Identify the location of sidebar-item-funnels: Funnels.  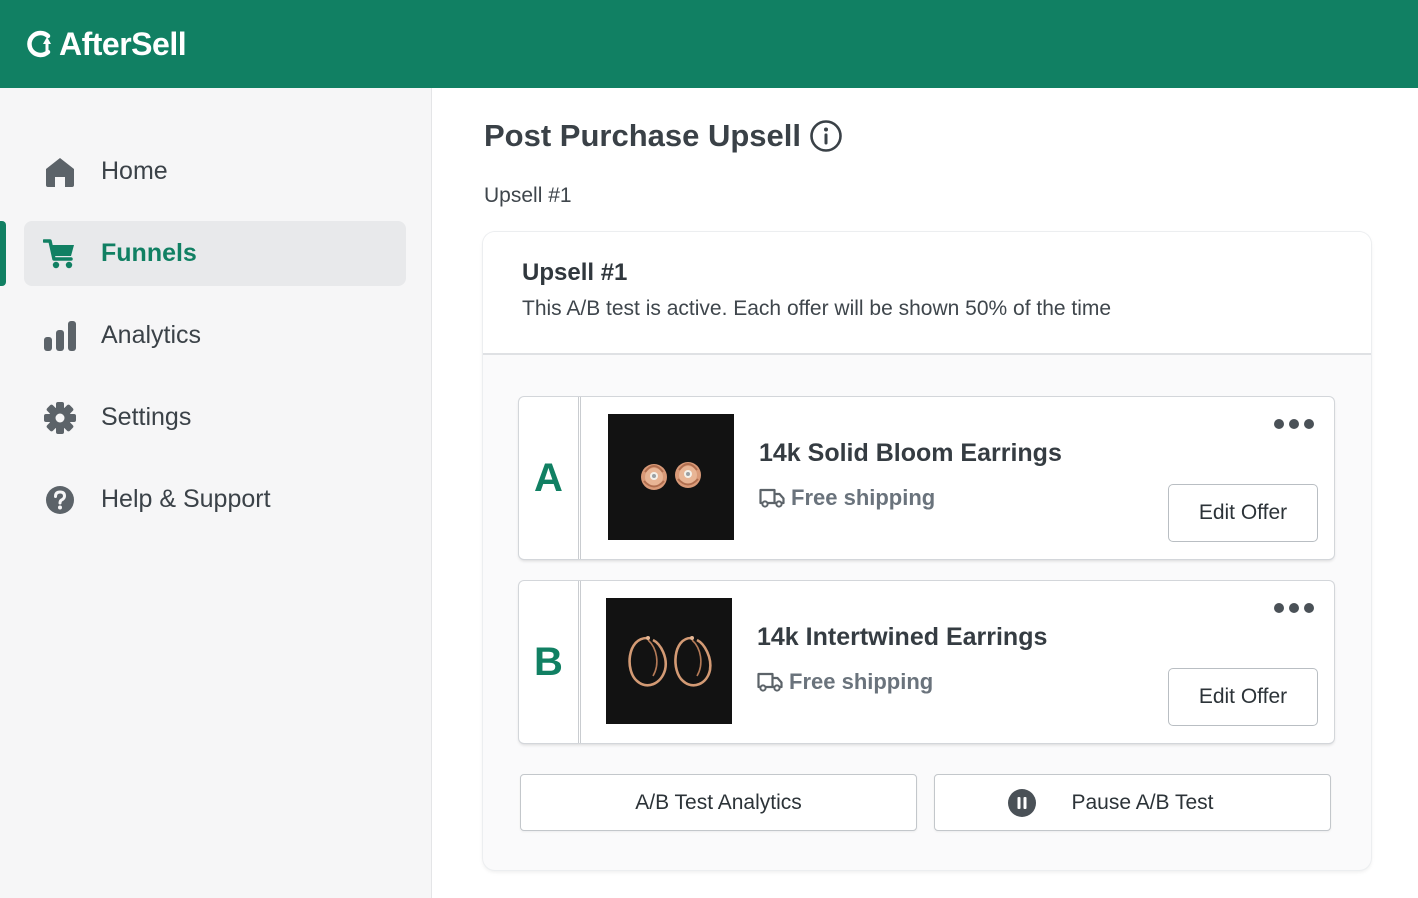
(215, 253).